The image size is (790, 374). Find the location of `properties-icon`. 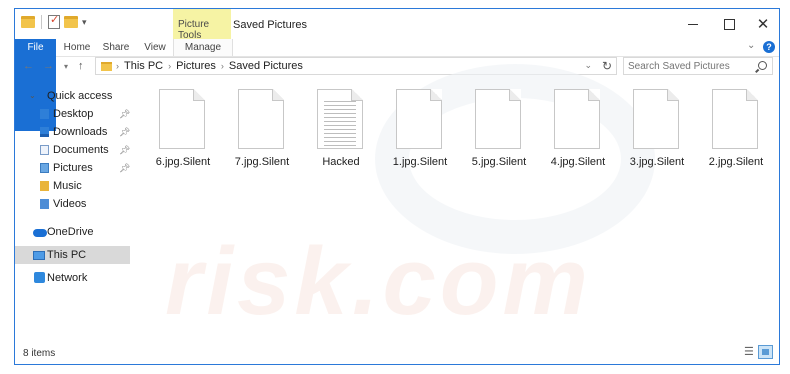

properties-icon is located at coordinates (54, 21).